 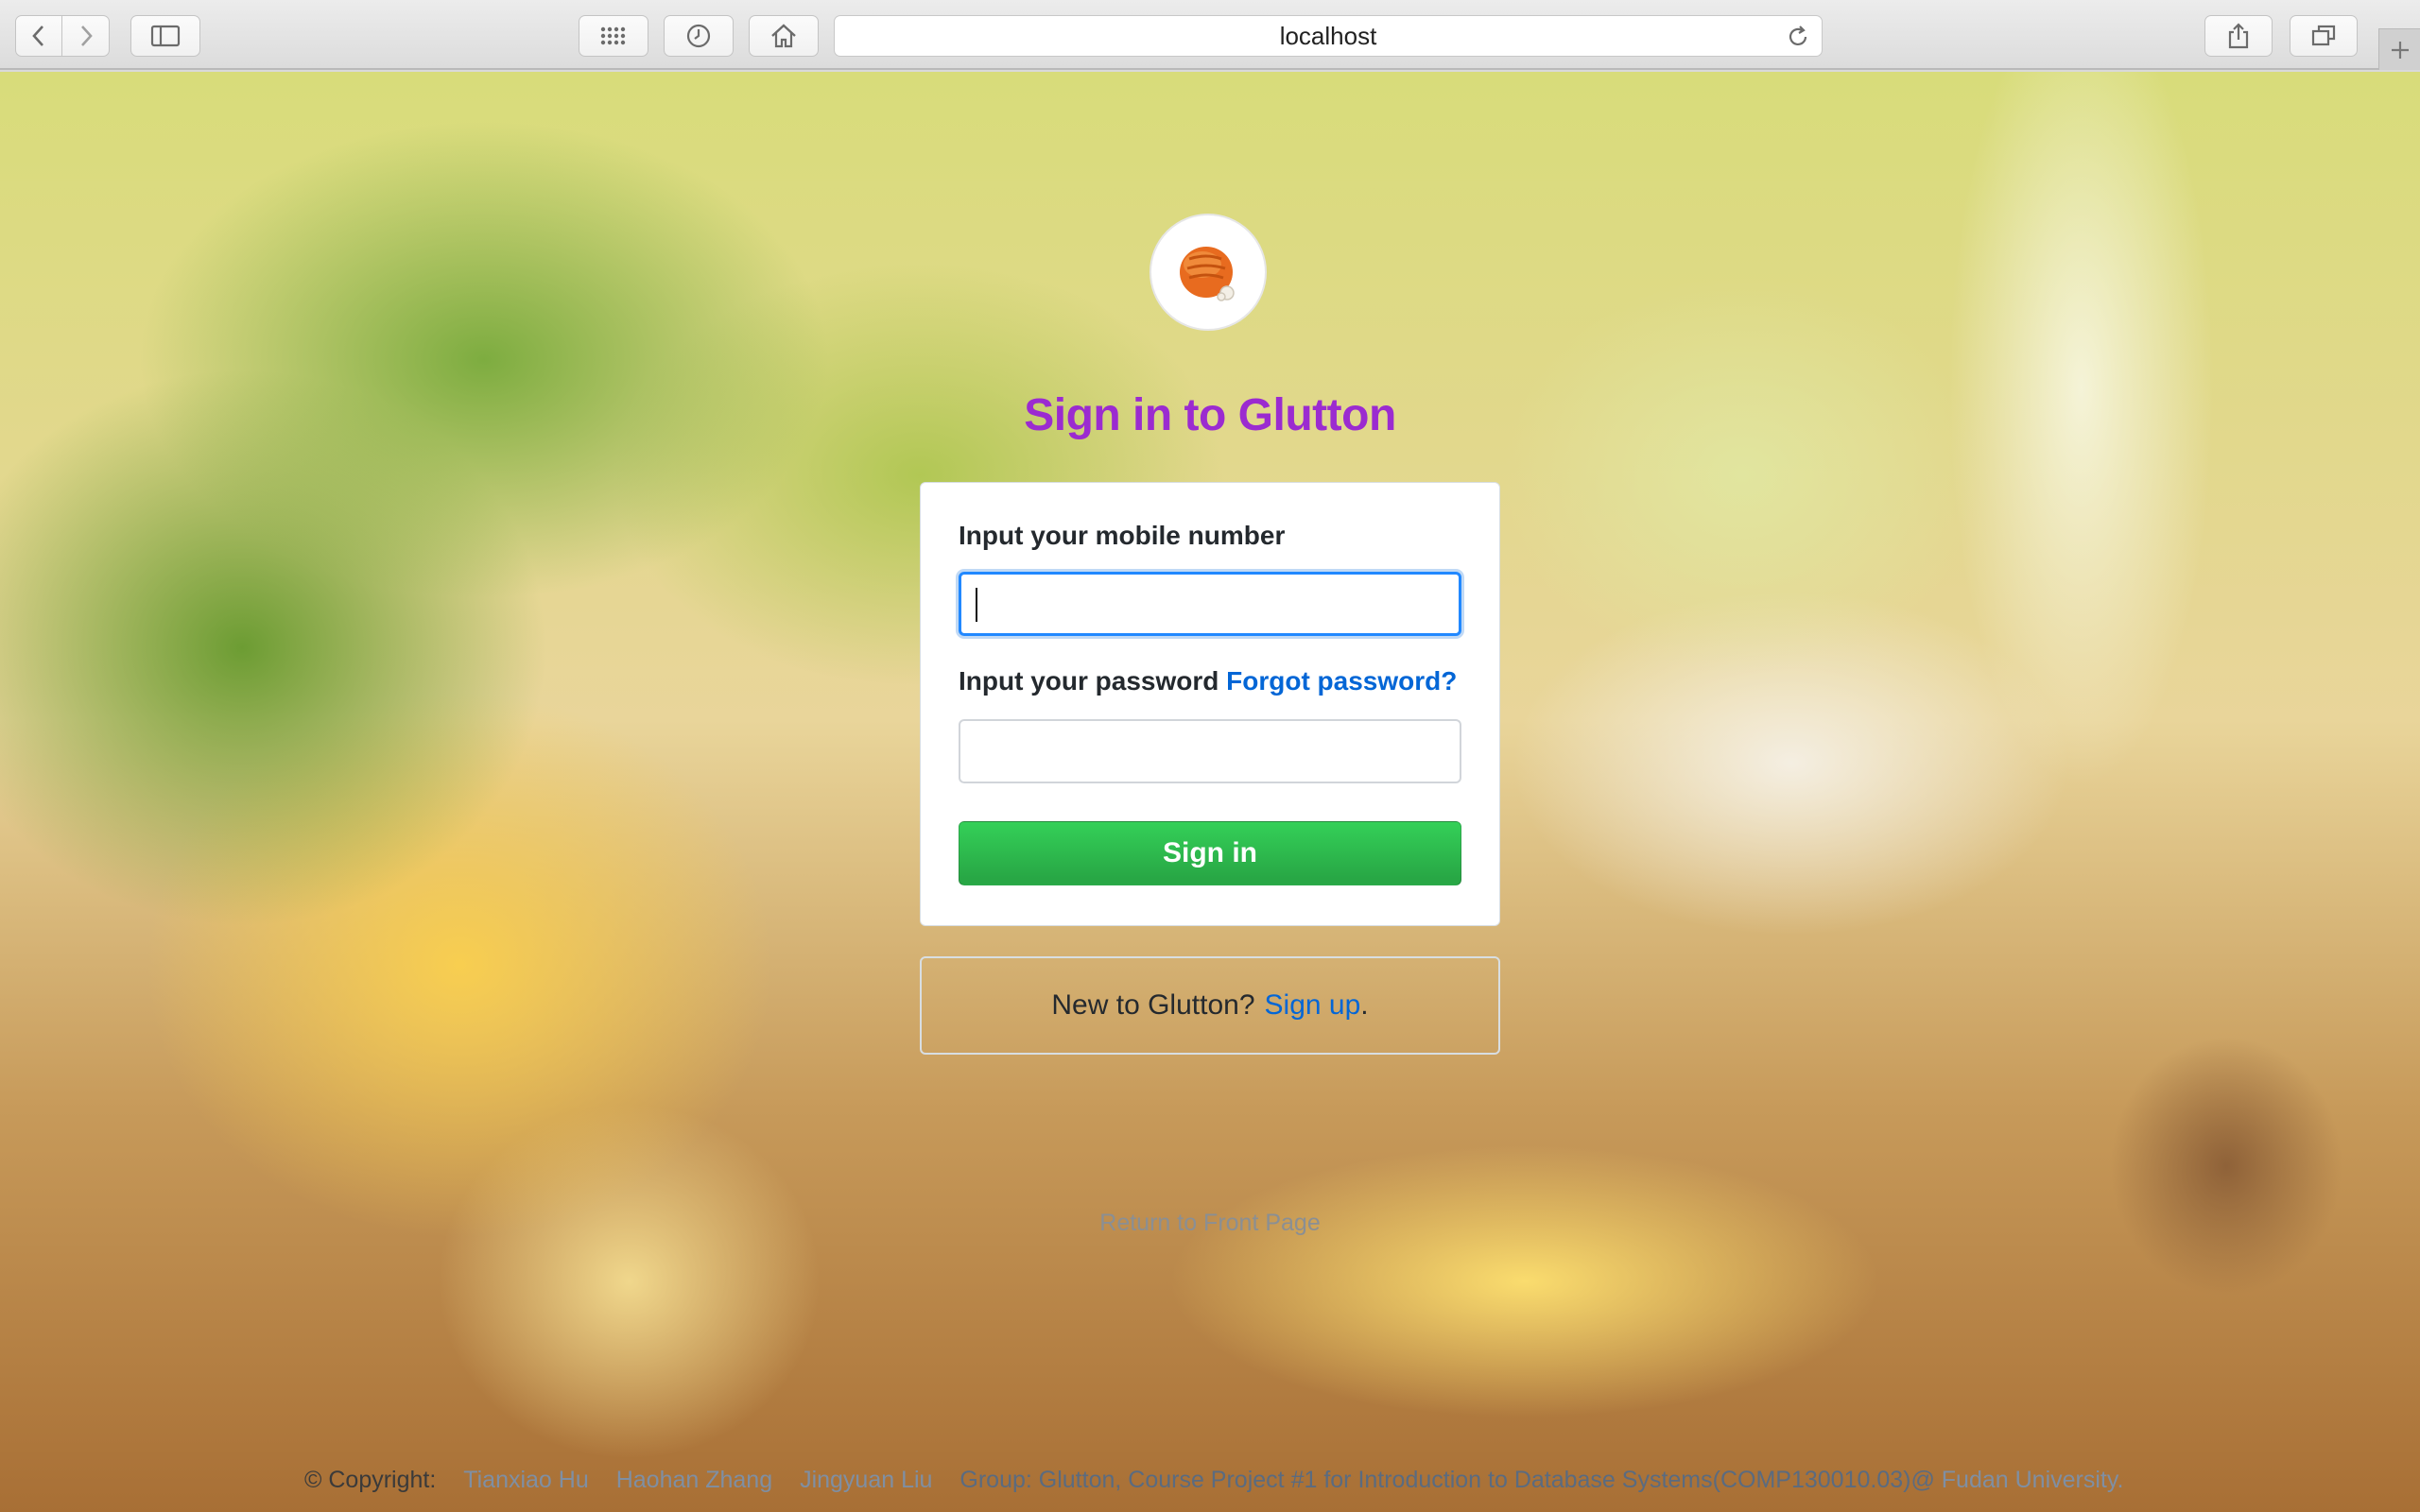 What do you see at coordinates (525, 1480) in the screenshot?
I see `author-link: Tianxiao Hu` at bounding box center [525, 1480].